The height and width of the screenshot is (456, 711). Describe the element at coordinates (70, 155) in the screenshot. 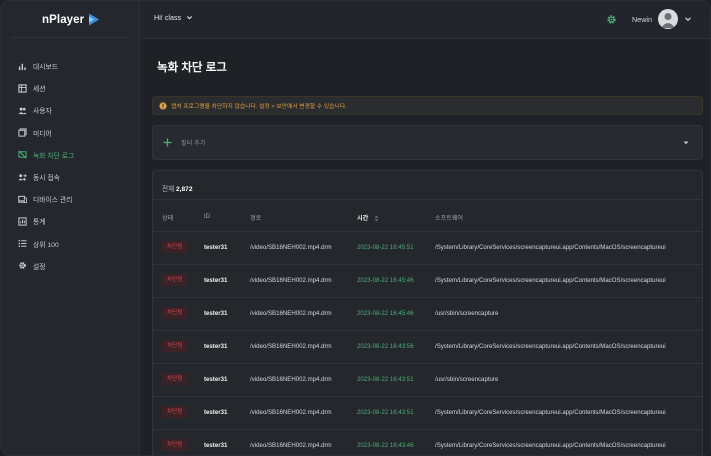

I see `sidebar-item-blocked-record-log: 녹화 차단 로그` at that location.